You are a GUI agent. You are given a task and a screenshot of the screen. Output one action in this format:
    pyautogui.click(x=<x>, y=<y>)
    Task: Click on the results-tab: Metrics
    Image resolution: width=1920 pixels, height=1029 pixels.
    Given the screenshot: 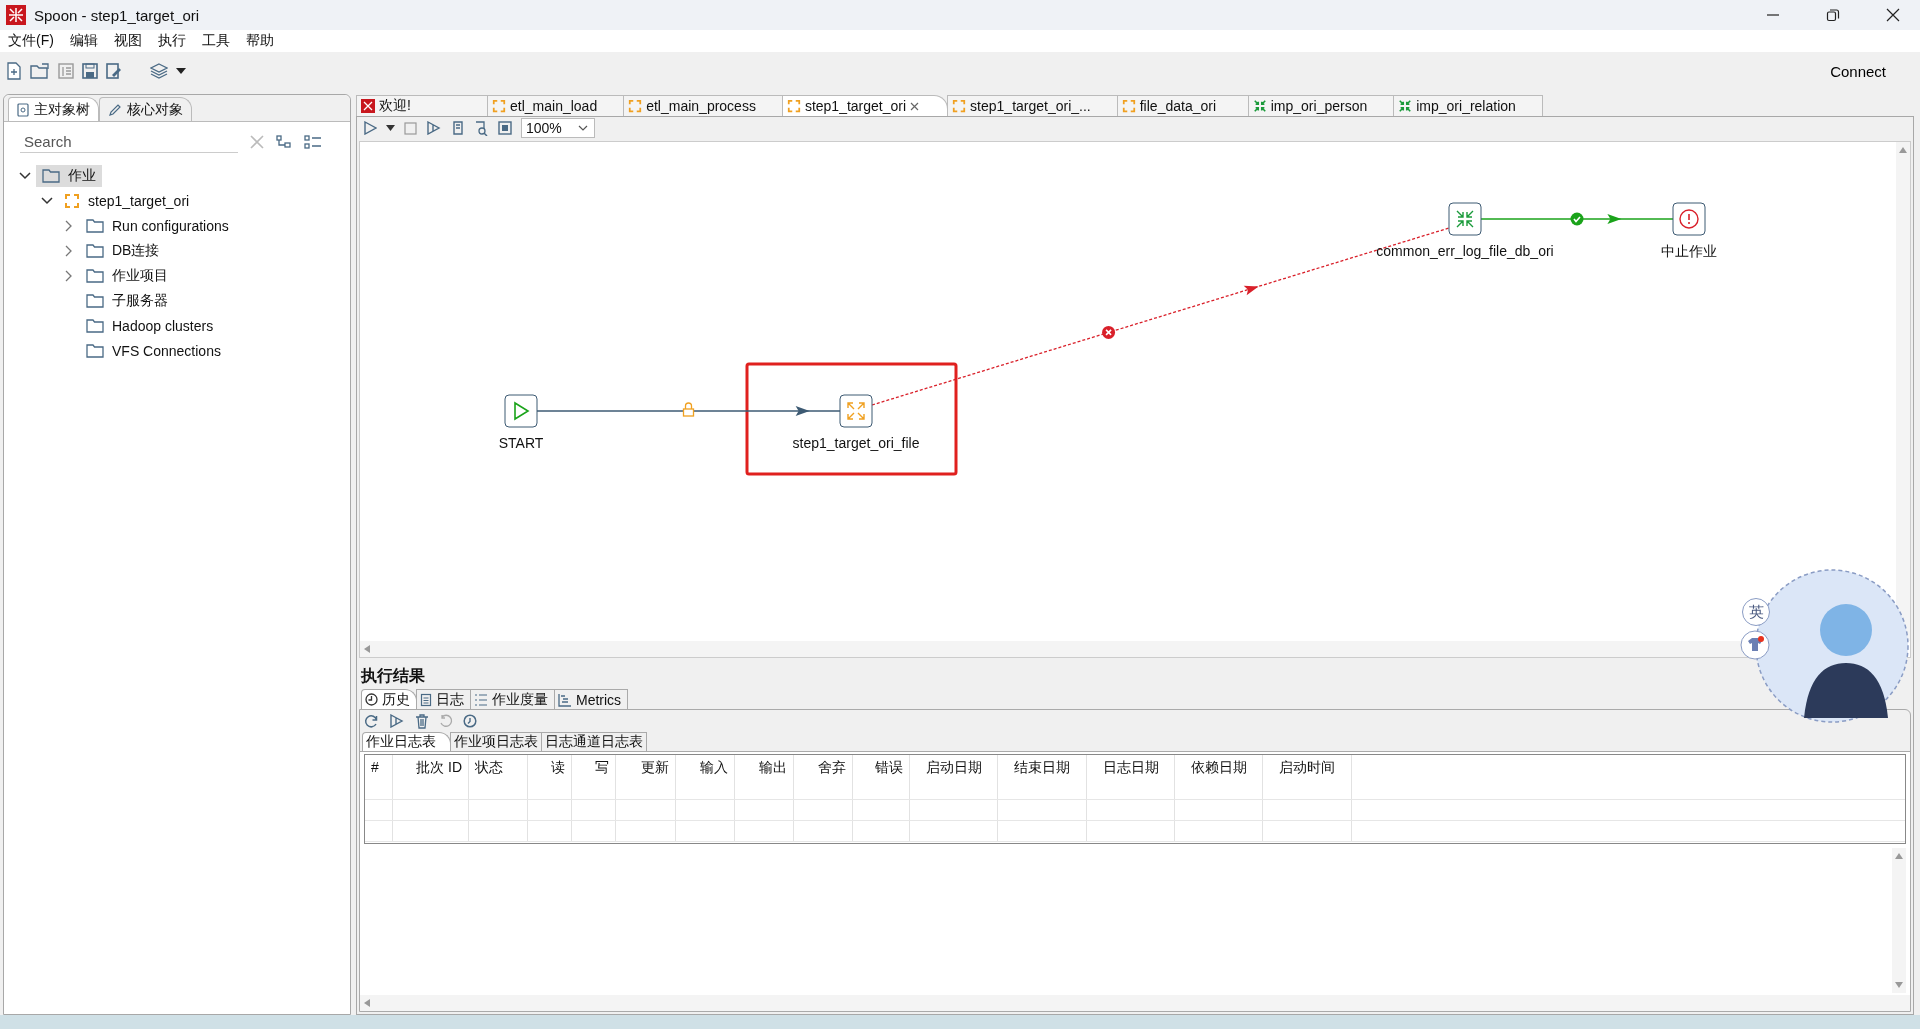 What is the action you would take?
    pyautogui.click(x=591, y=699)
    